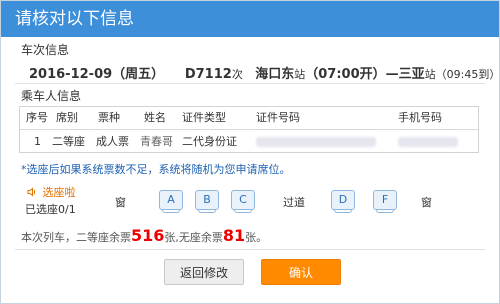 This screenshot has height=304, width=500. I want to click on window-right-label: 窗, so click(426, 202).